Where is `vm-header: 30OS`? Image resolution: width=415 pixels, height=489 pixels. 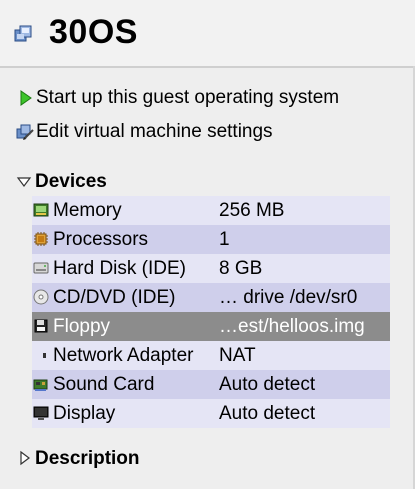
vm-header: 30OS is located at coordinates (207, 33).